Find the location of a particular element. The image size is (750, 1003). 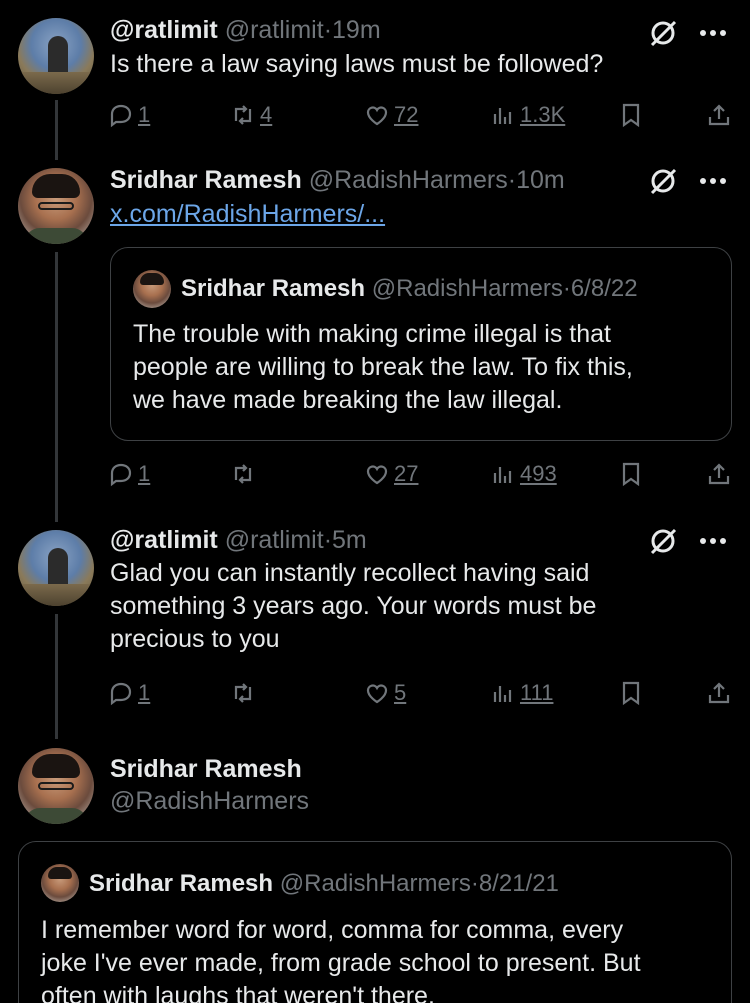

like-button: 5 is located at coordinates (385, 693).